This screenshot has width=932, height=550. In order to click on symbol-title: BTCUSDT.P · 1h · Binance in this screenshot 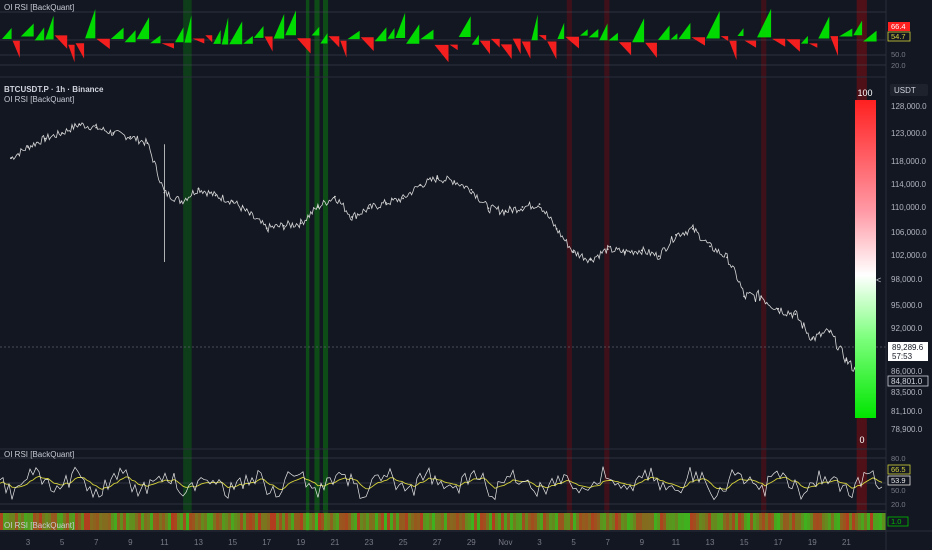, I will do `click(54, 89)`.